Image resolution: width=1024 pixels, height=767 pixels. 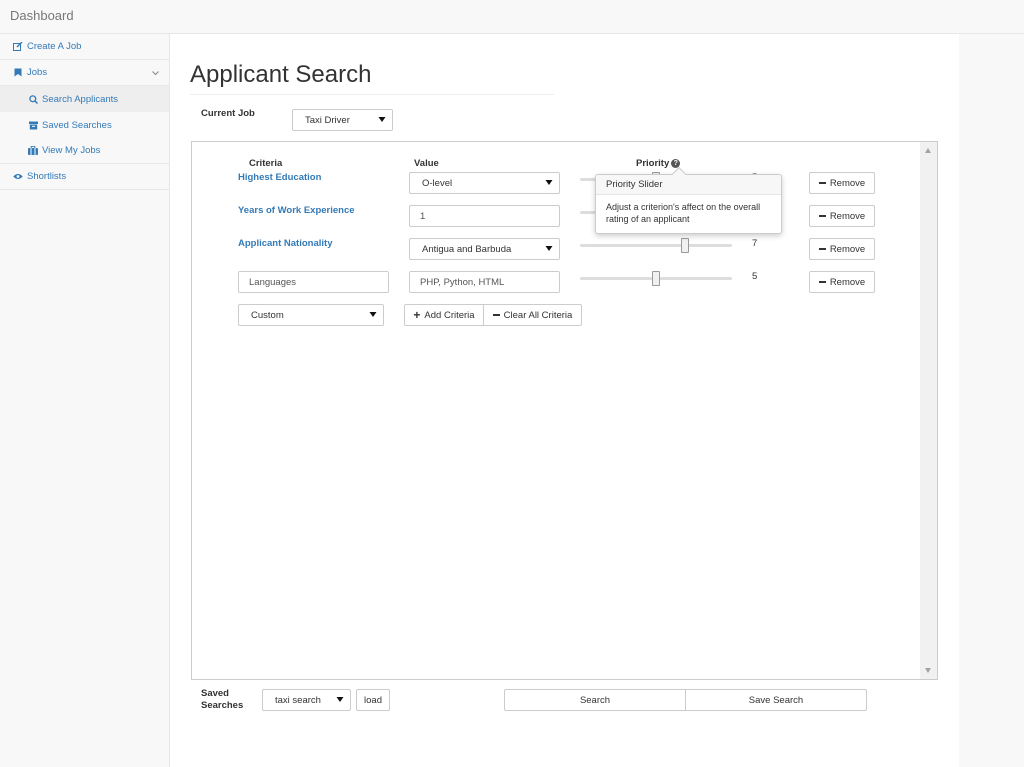 What do you see at coordinates (33, 99) in the screenshot?
I see `search-icon` at bounding box center [33, 99].